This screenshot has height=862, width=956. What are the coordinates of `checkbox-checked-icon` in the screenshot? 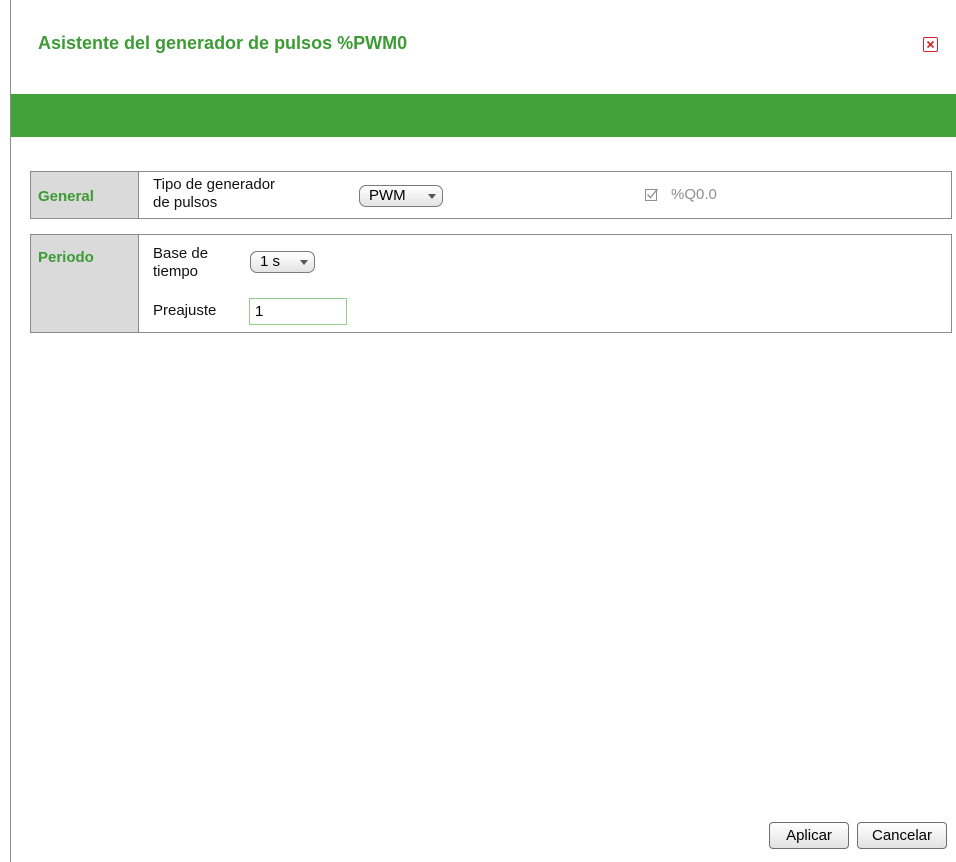 It's located at (651, 194).